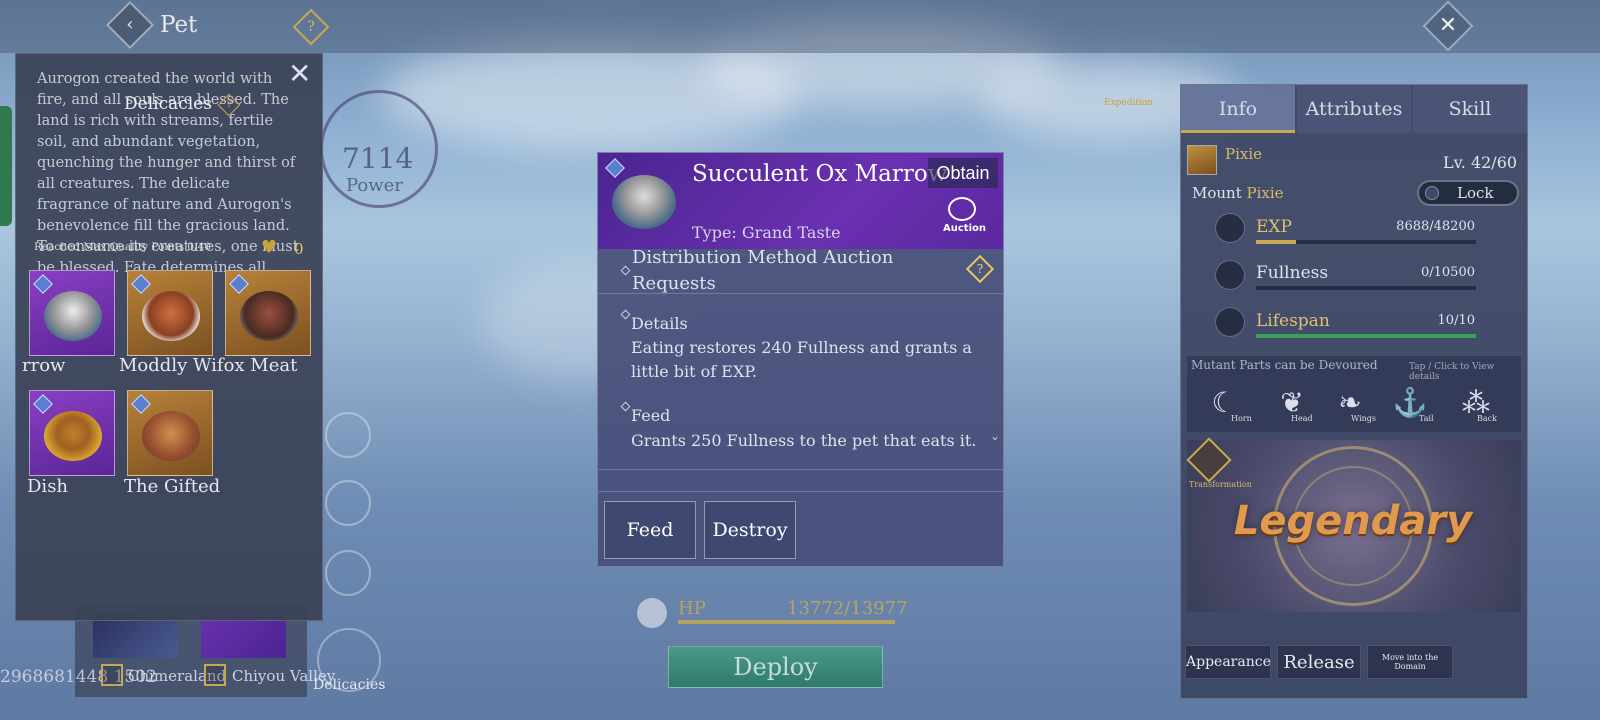 The height and width of the screenshot is (720, 1600). Describe the element at coordinates (1354, 109) in the screenshot. I see `tab-attributes: Attributes` at that location.